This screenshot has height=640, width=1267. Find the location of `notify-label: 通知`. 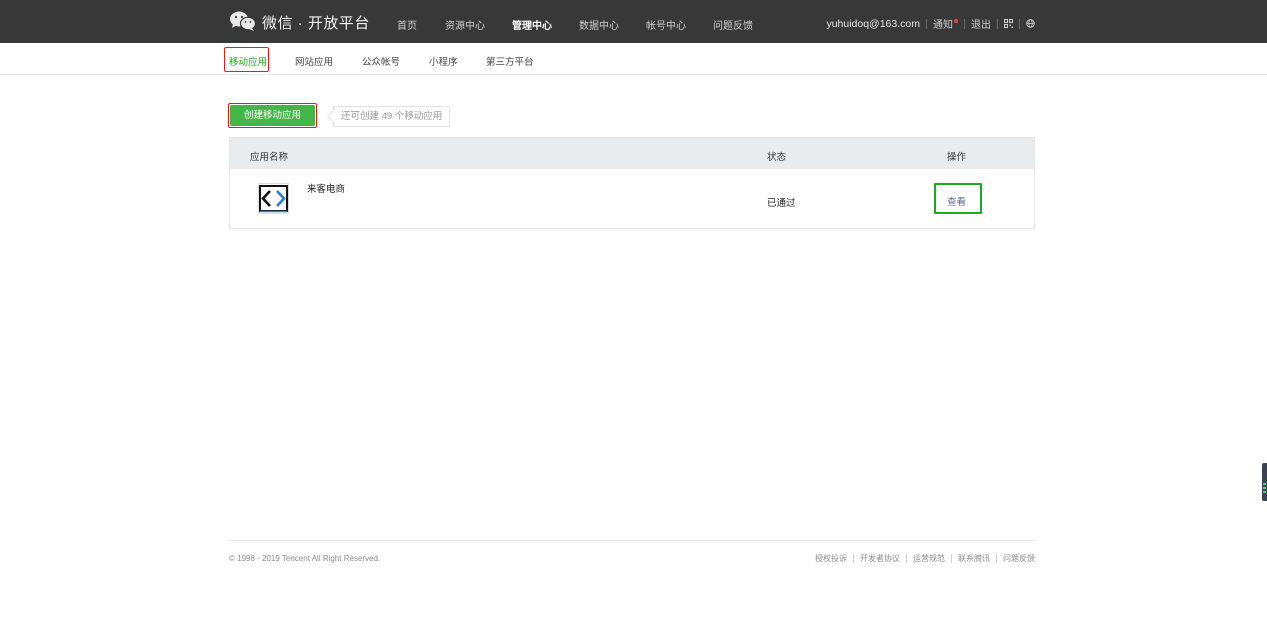

notify-label: 通知 is located at coordinates (943, 25).